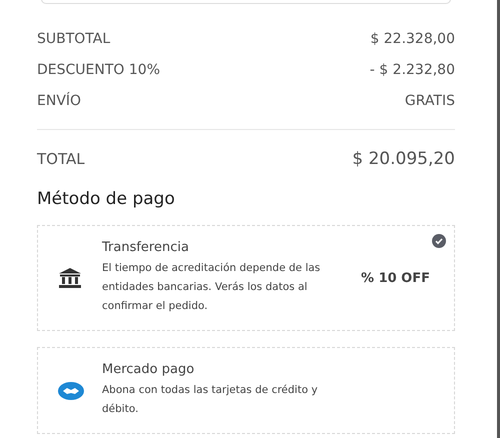 The image size is (500, 438). What do you see at coordinates (412, 39) in the screenshot?
I see `summary-value: $ 22.328,00` at bounding box center [412, 39].